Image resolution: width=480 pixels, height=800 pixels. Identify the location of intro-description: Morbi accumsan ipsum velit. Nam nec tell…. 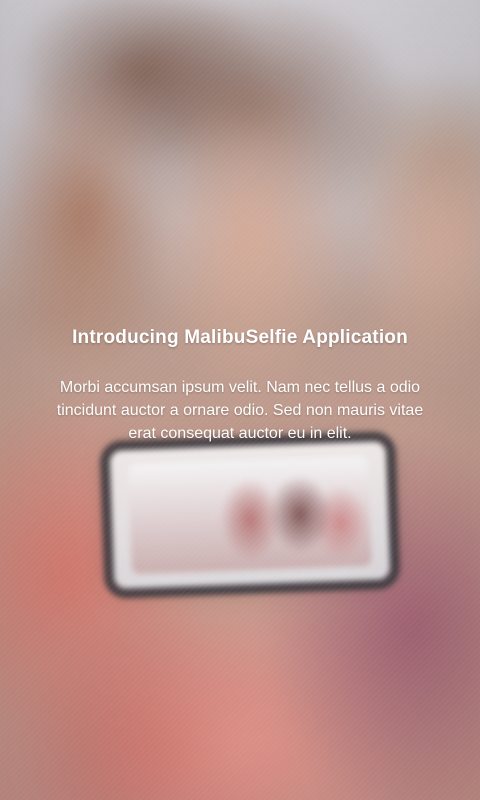
(240, 410).